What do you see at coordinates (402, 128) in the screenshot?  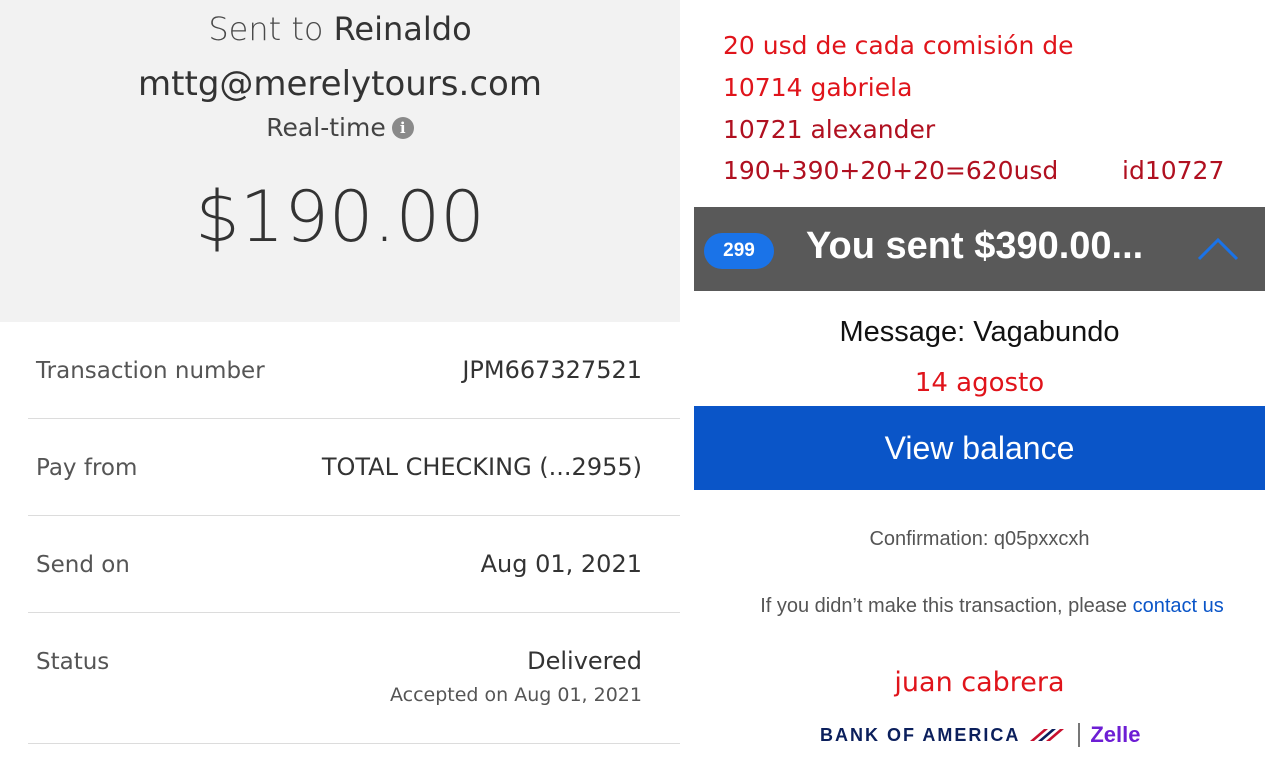 I see `info-icon: i` at bounding box center [402, 128].